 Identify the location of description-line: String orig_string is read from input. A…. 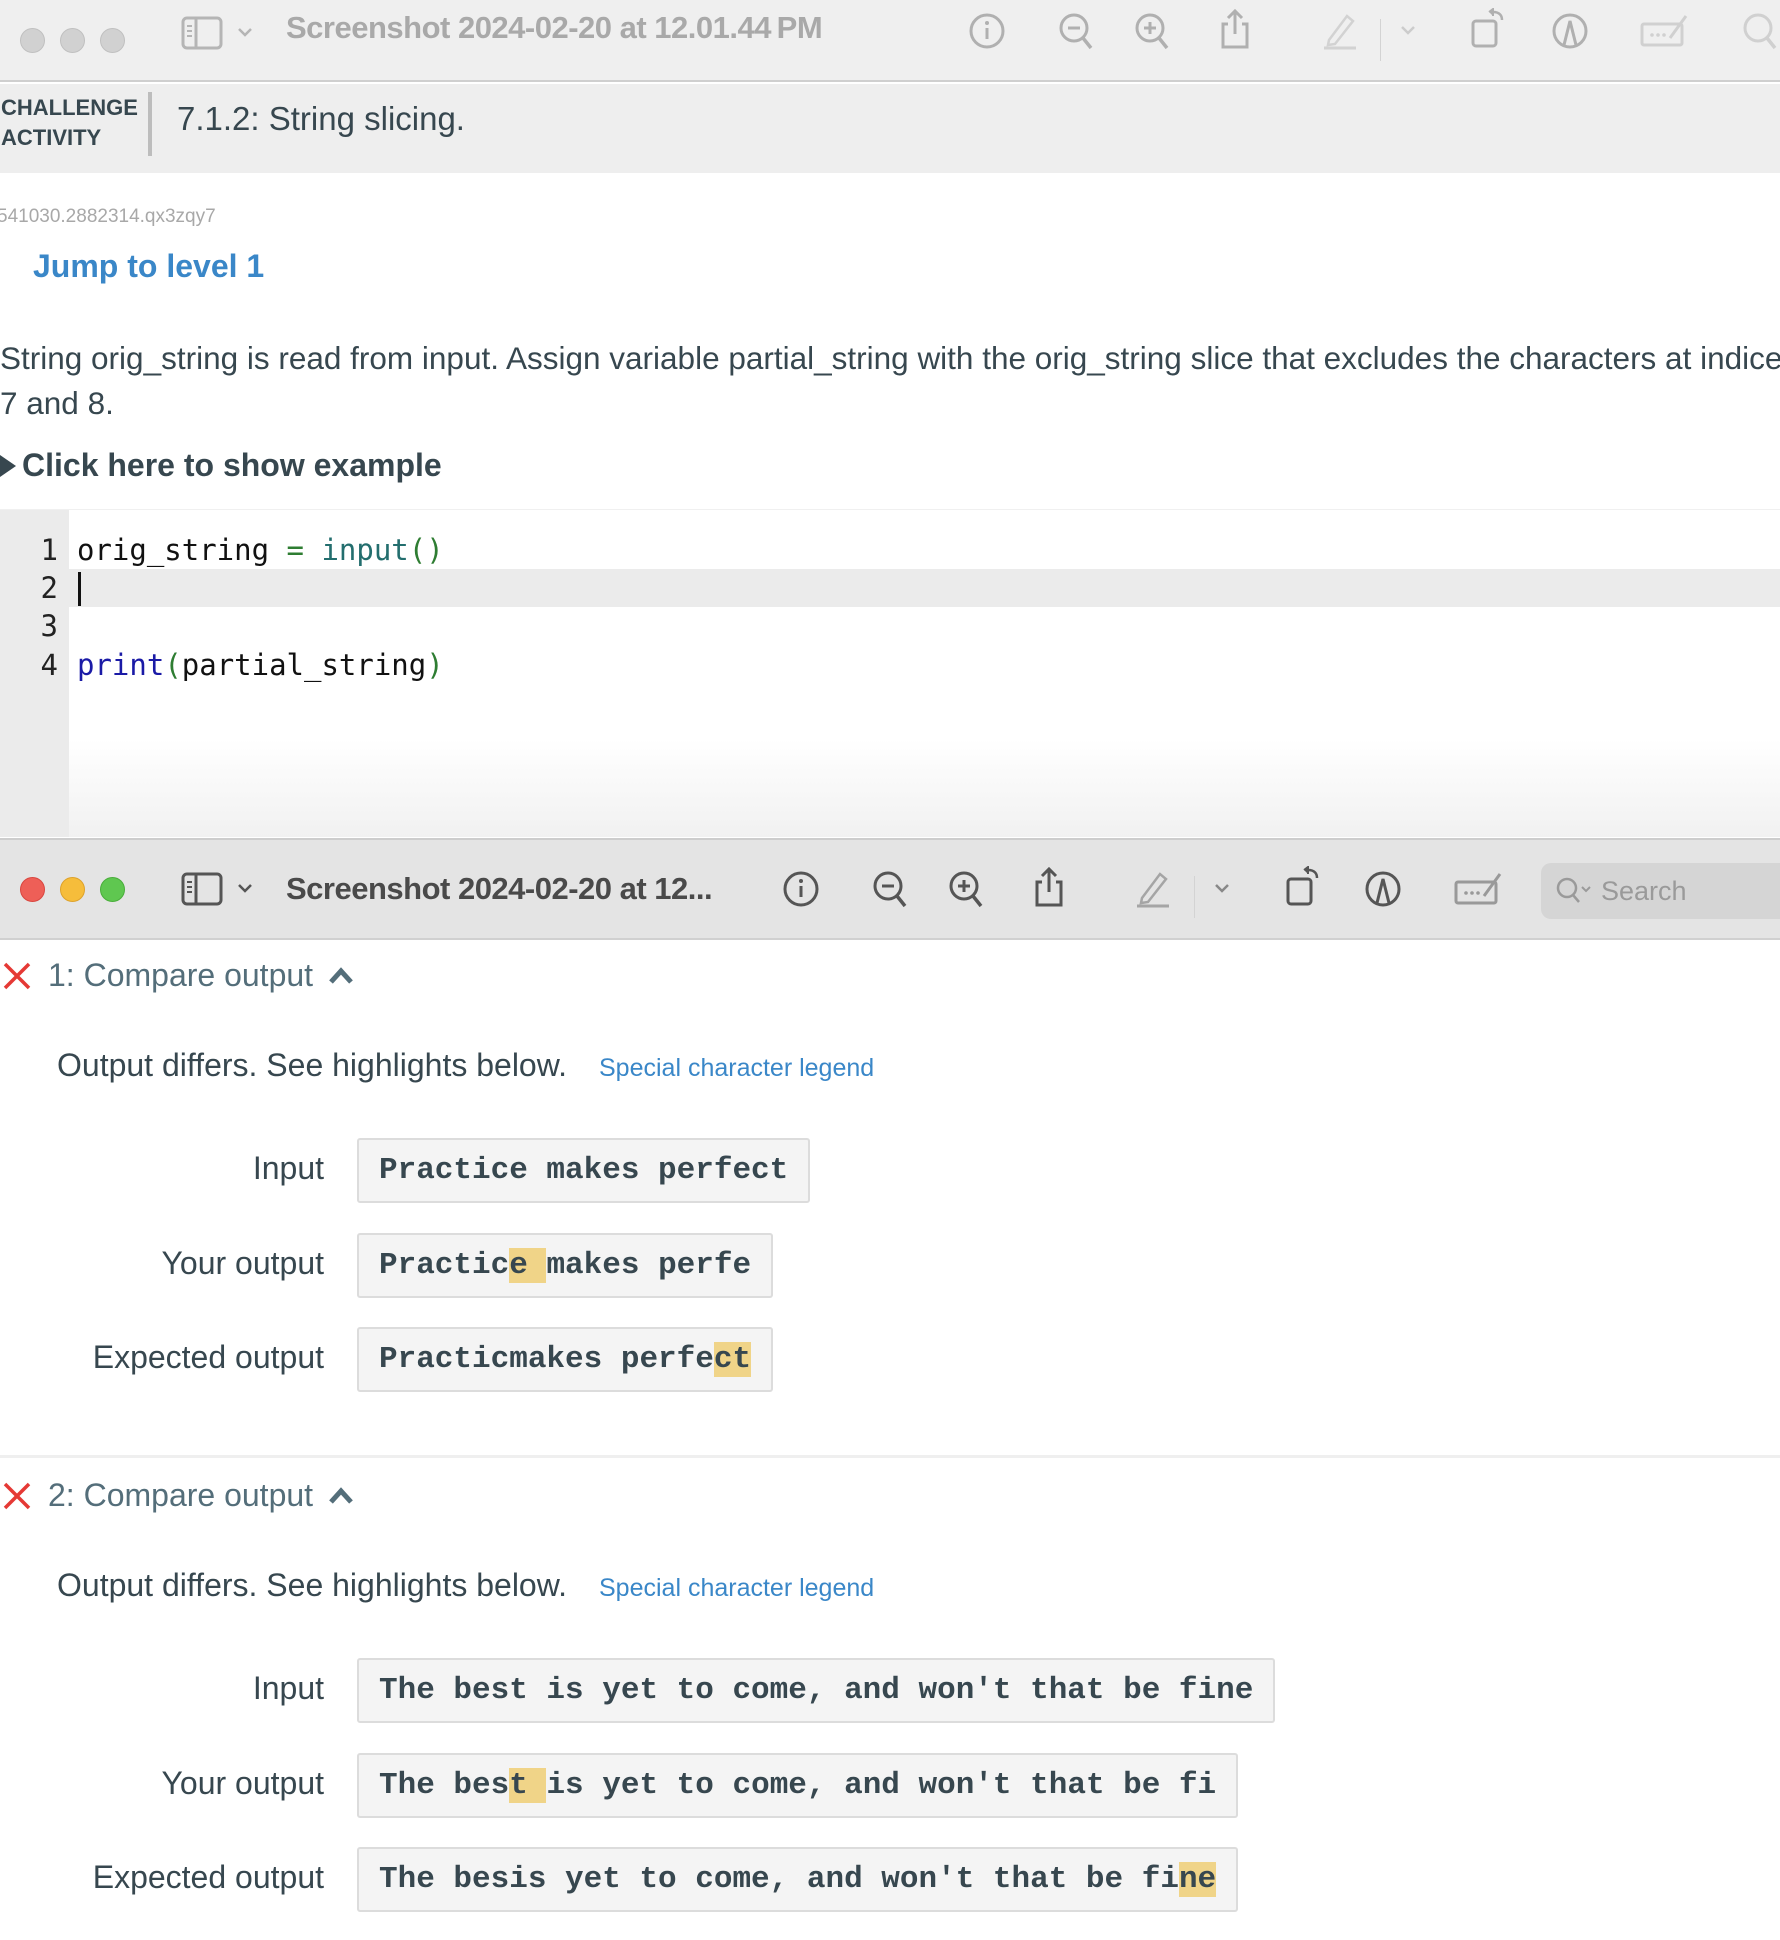
(890, 358).